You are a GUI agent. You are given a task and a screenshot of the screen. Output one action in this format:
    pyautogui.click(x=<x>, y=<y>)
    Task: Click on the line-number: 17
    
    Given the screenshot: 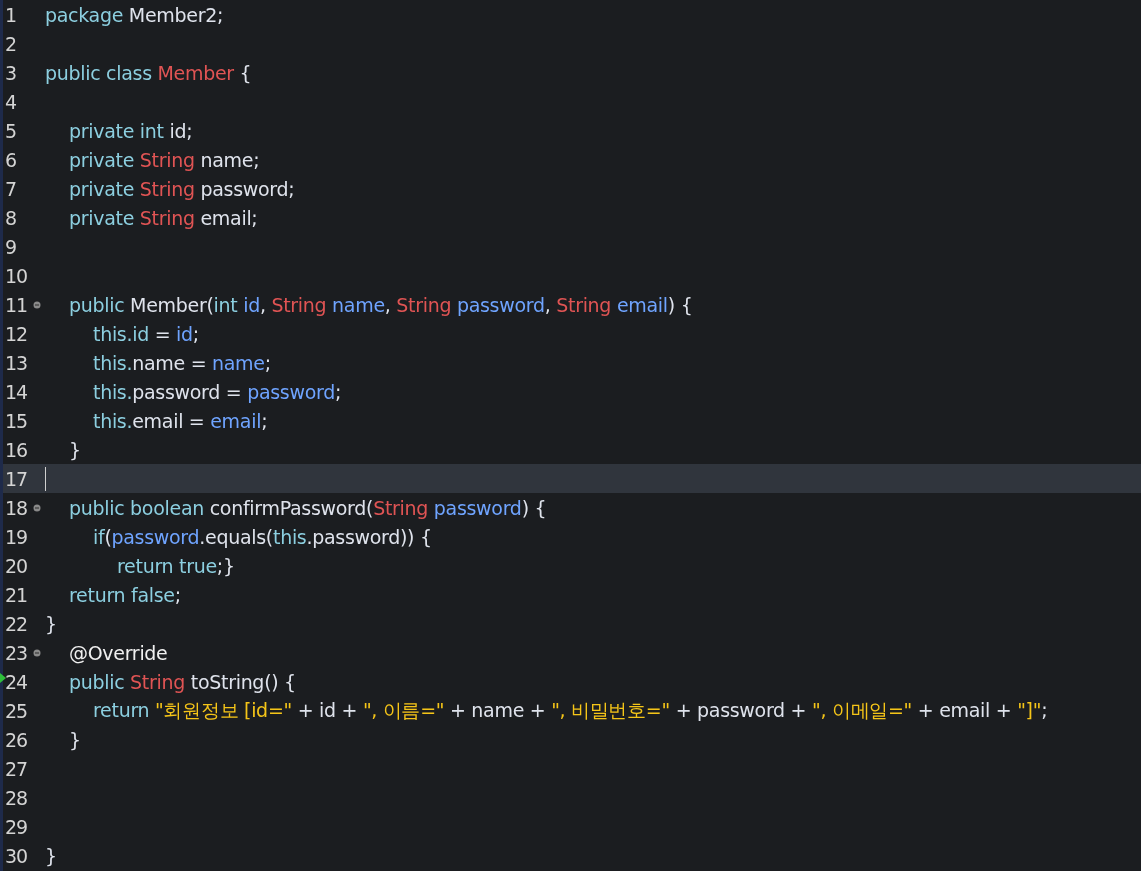 What is the action you would take?
    pyautogui.click(x=16, y=478)
    